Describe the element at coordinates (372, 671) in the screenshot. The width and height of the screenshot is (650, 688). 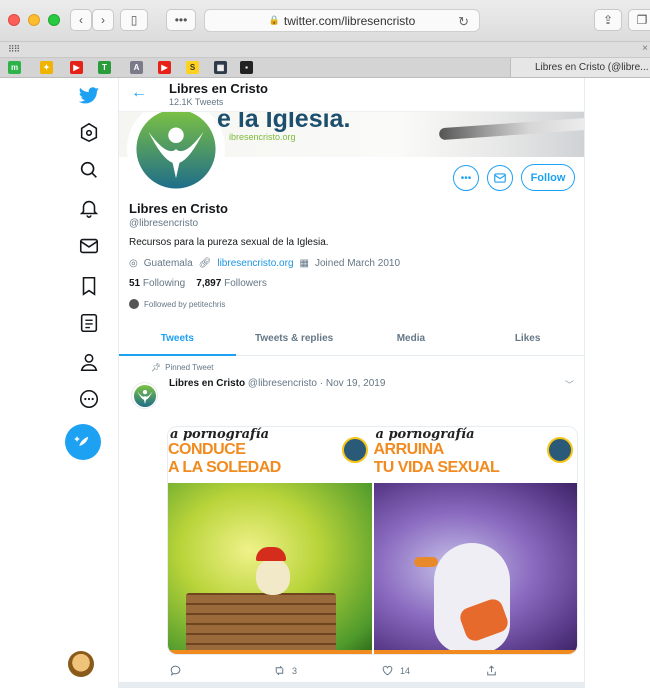
I see `tweet-actions: 3 14` at that location.